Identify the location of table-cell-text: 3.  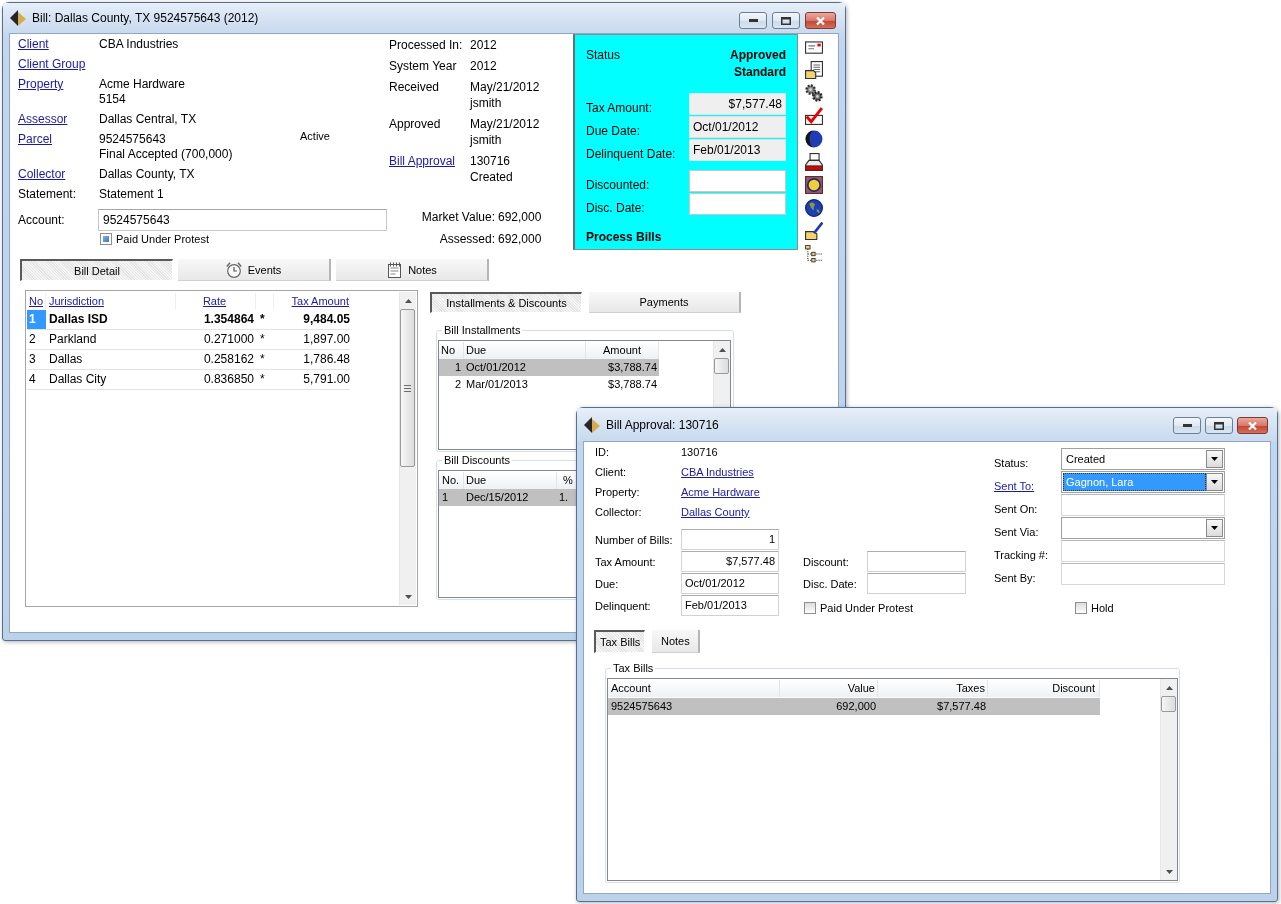
(32, 359).